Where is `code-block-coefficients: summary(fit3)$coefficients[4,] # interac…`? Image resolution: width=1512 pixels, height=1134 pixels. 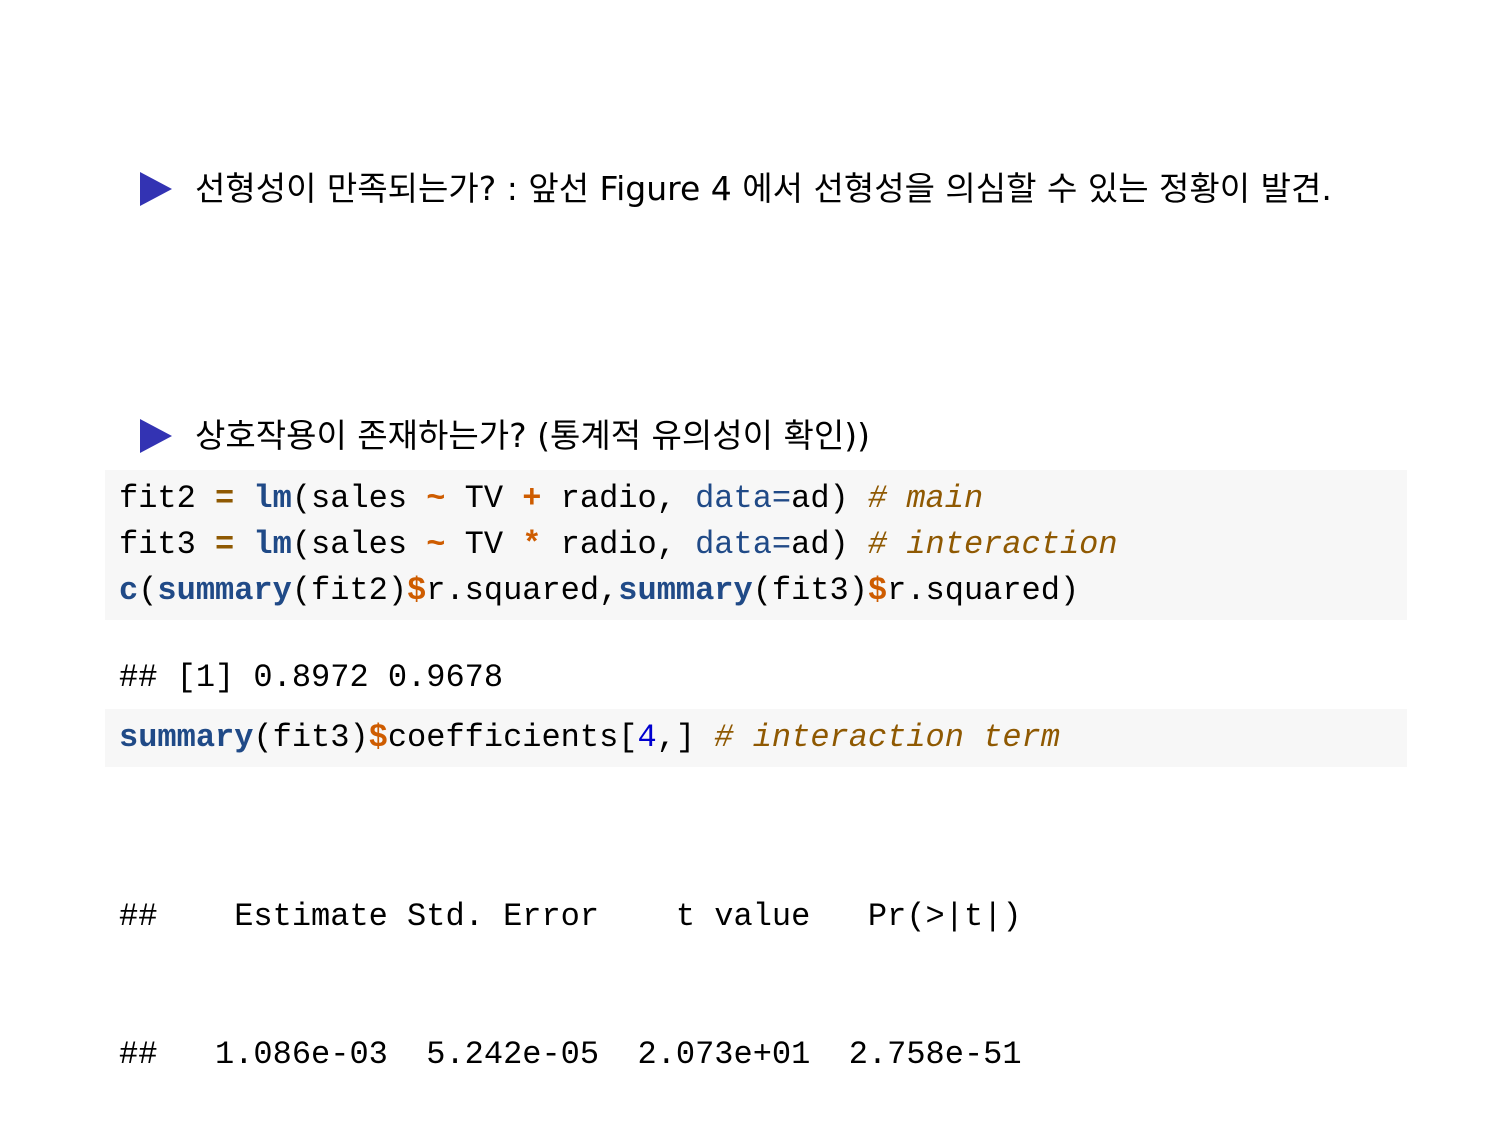 code-block-coefficients: summary(fit3)$coefficients[4,] # interac… is located at coordinates (756, 738).